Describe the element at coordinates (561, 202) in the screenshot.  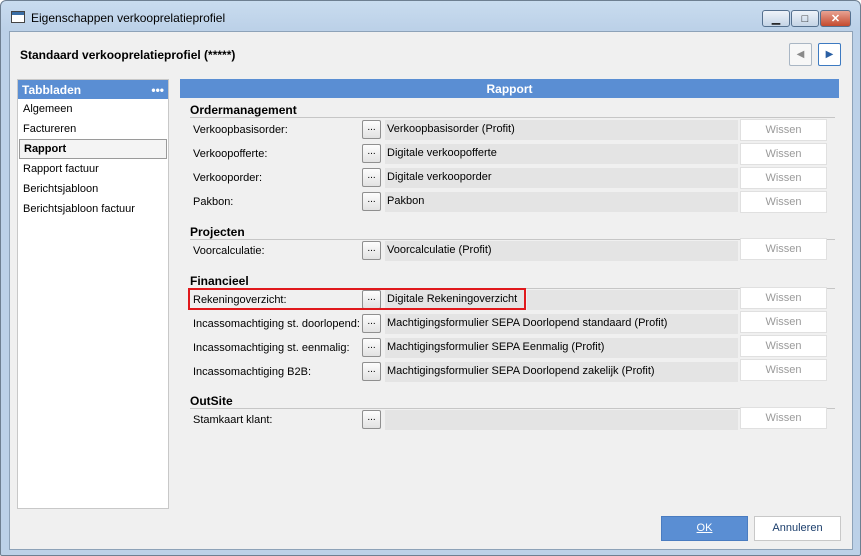
I see `report-field: Pakbon` at that location.